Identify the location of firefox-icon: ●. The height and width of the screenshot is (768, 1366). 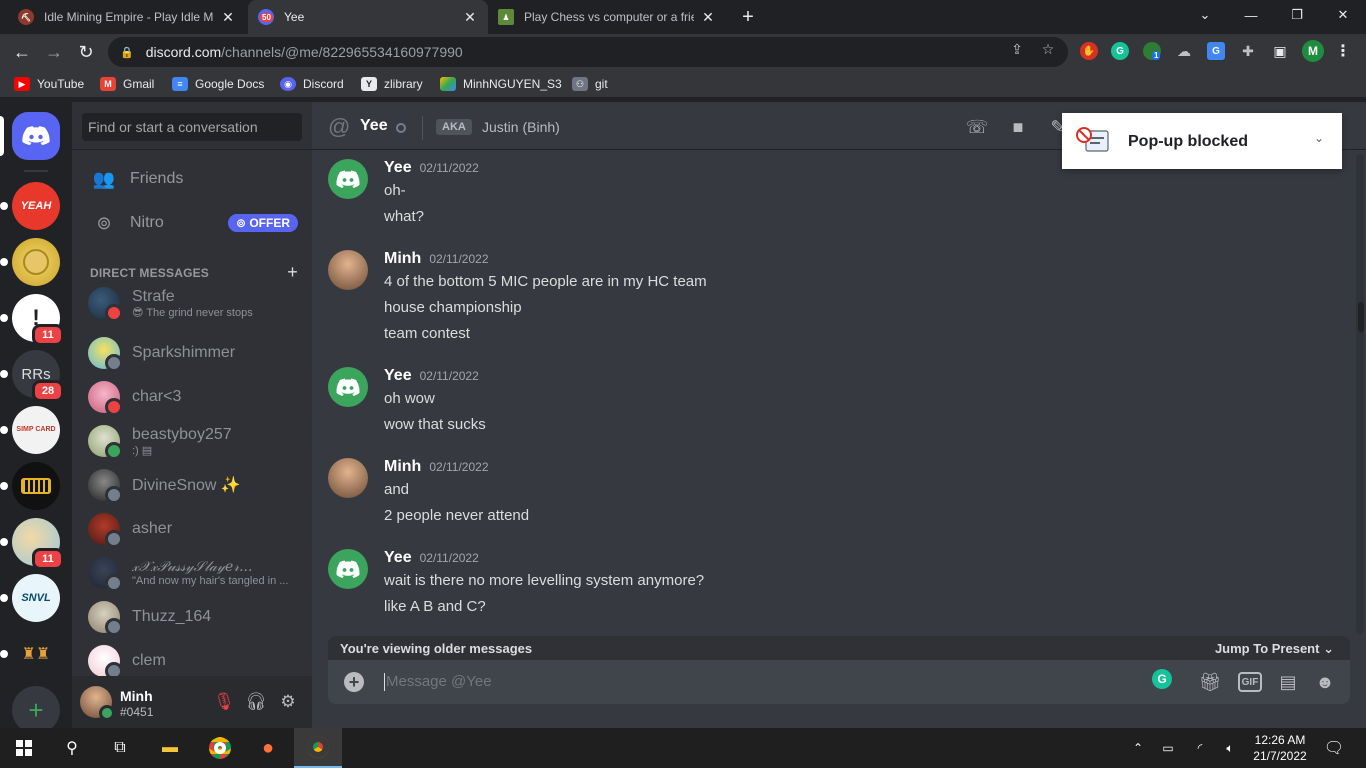
(268, 748).